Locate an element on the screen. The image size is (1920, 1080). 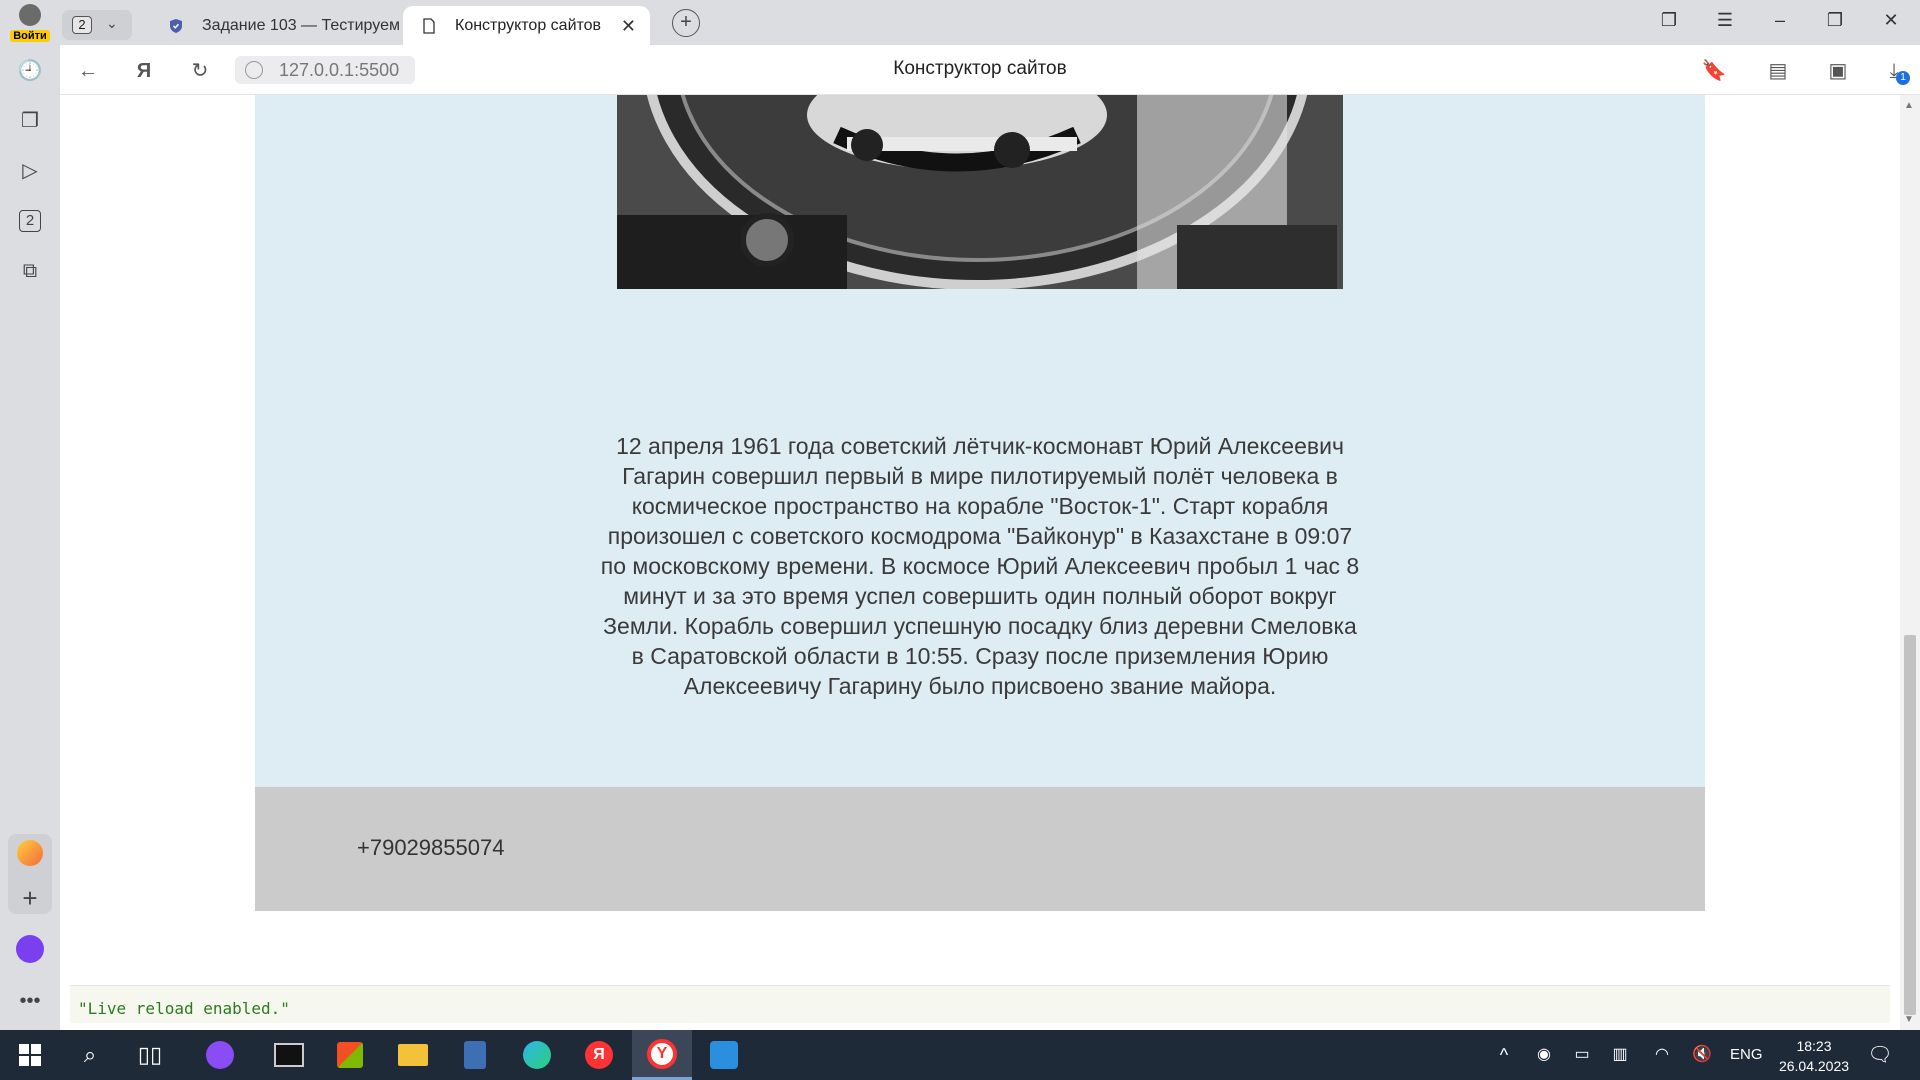
chevron-down-icon: ⌄ is located at coordinates (112, 23).